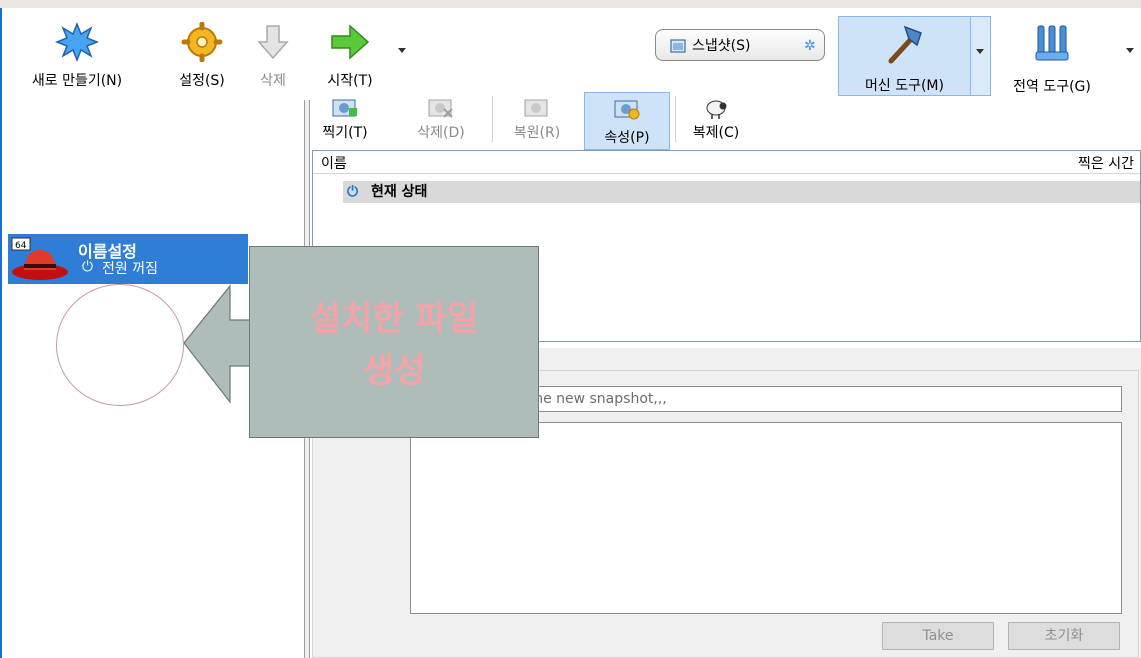  What do you see at coordinates (810, 46) in the screenshot?
I see `pin-close-icon: ✲` at bounding box center [810, 46].